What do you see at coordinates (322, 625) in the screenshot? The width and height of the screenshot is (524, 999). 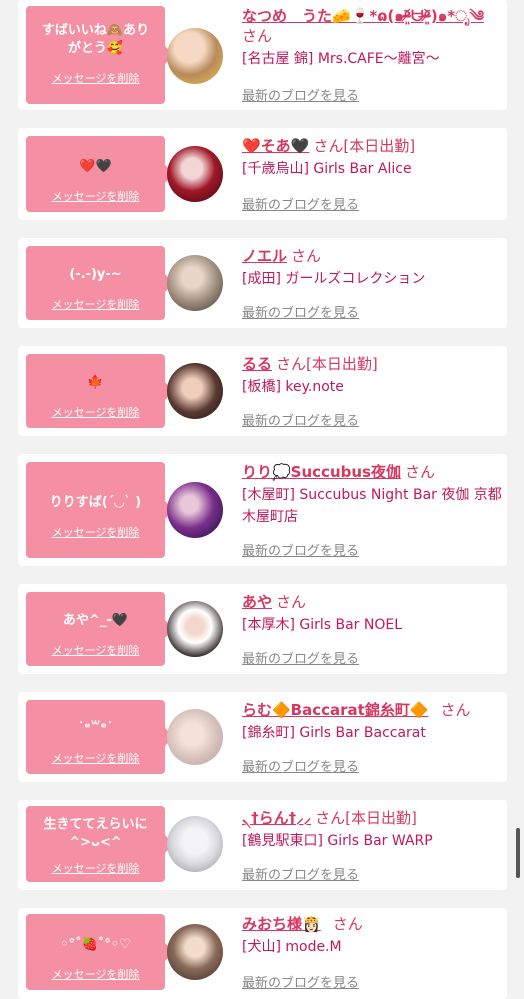 I see `shop-name: [本厚木] Girls Bar NOEL` at bounding box center [322, 625].